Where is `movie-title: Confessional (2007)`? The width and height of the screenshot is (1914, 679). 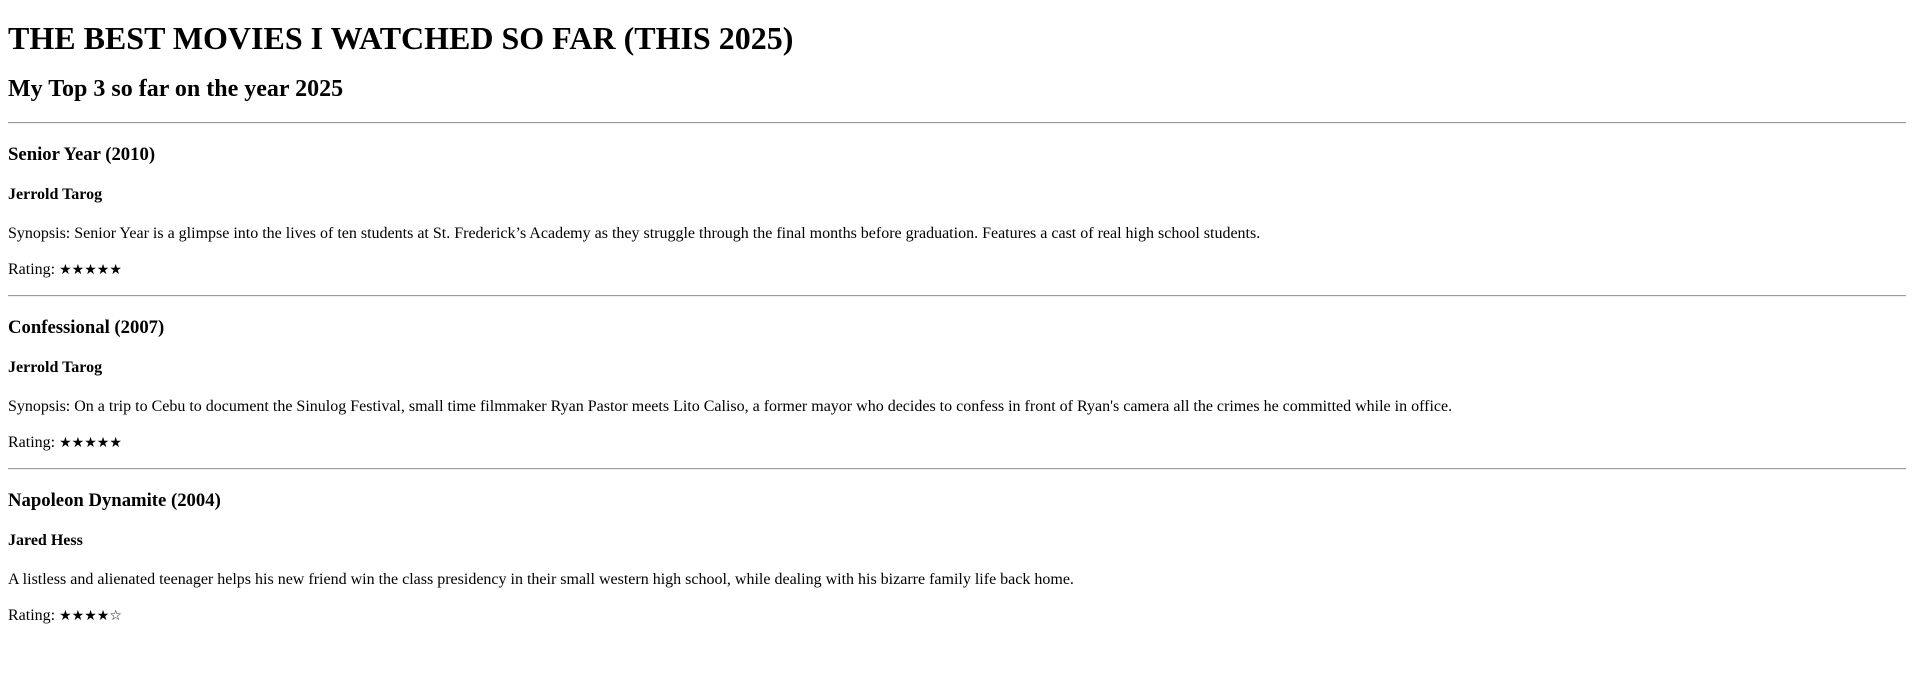
movie-title: Confessional (2007) is located at coordinates (86, 327).